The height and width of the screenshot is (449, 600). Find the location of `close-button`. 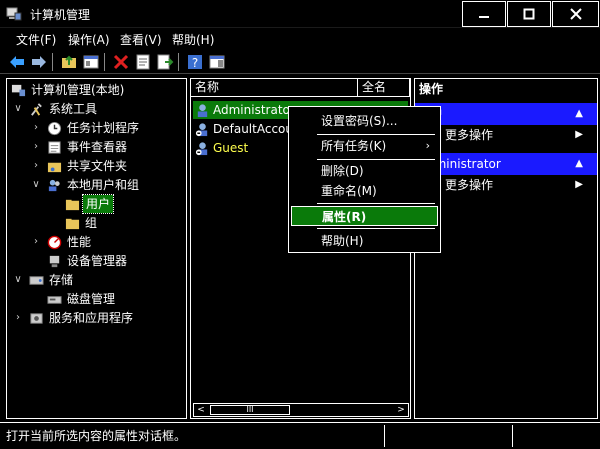

close-button is located at coordinates (575, 14).